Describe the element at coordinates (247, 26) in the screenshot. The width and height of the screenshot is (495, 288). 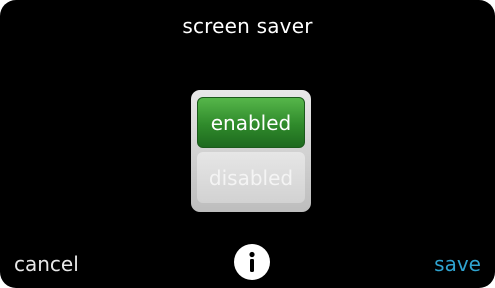
I see `page-title: screen saver` at that location.